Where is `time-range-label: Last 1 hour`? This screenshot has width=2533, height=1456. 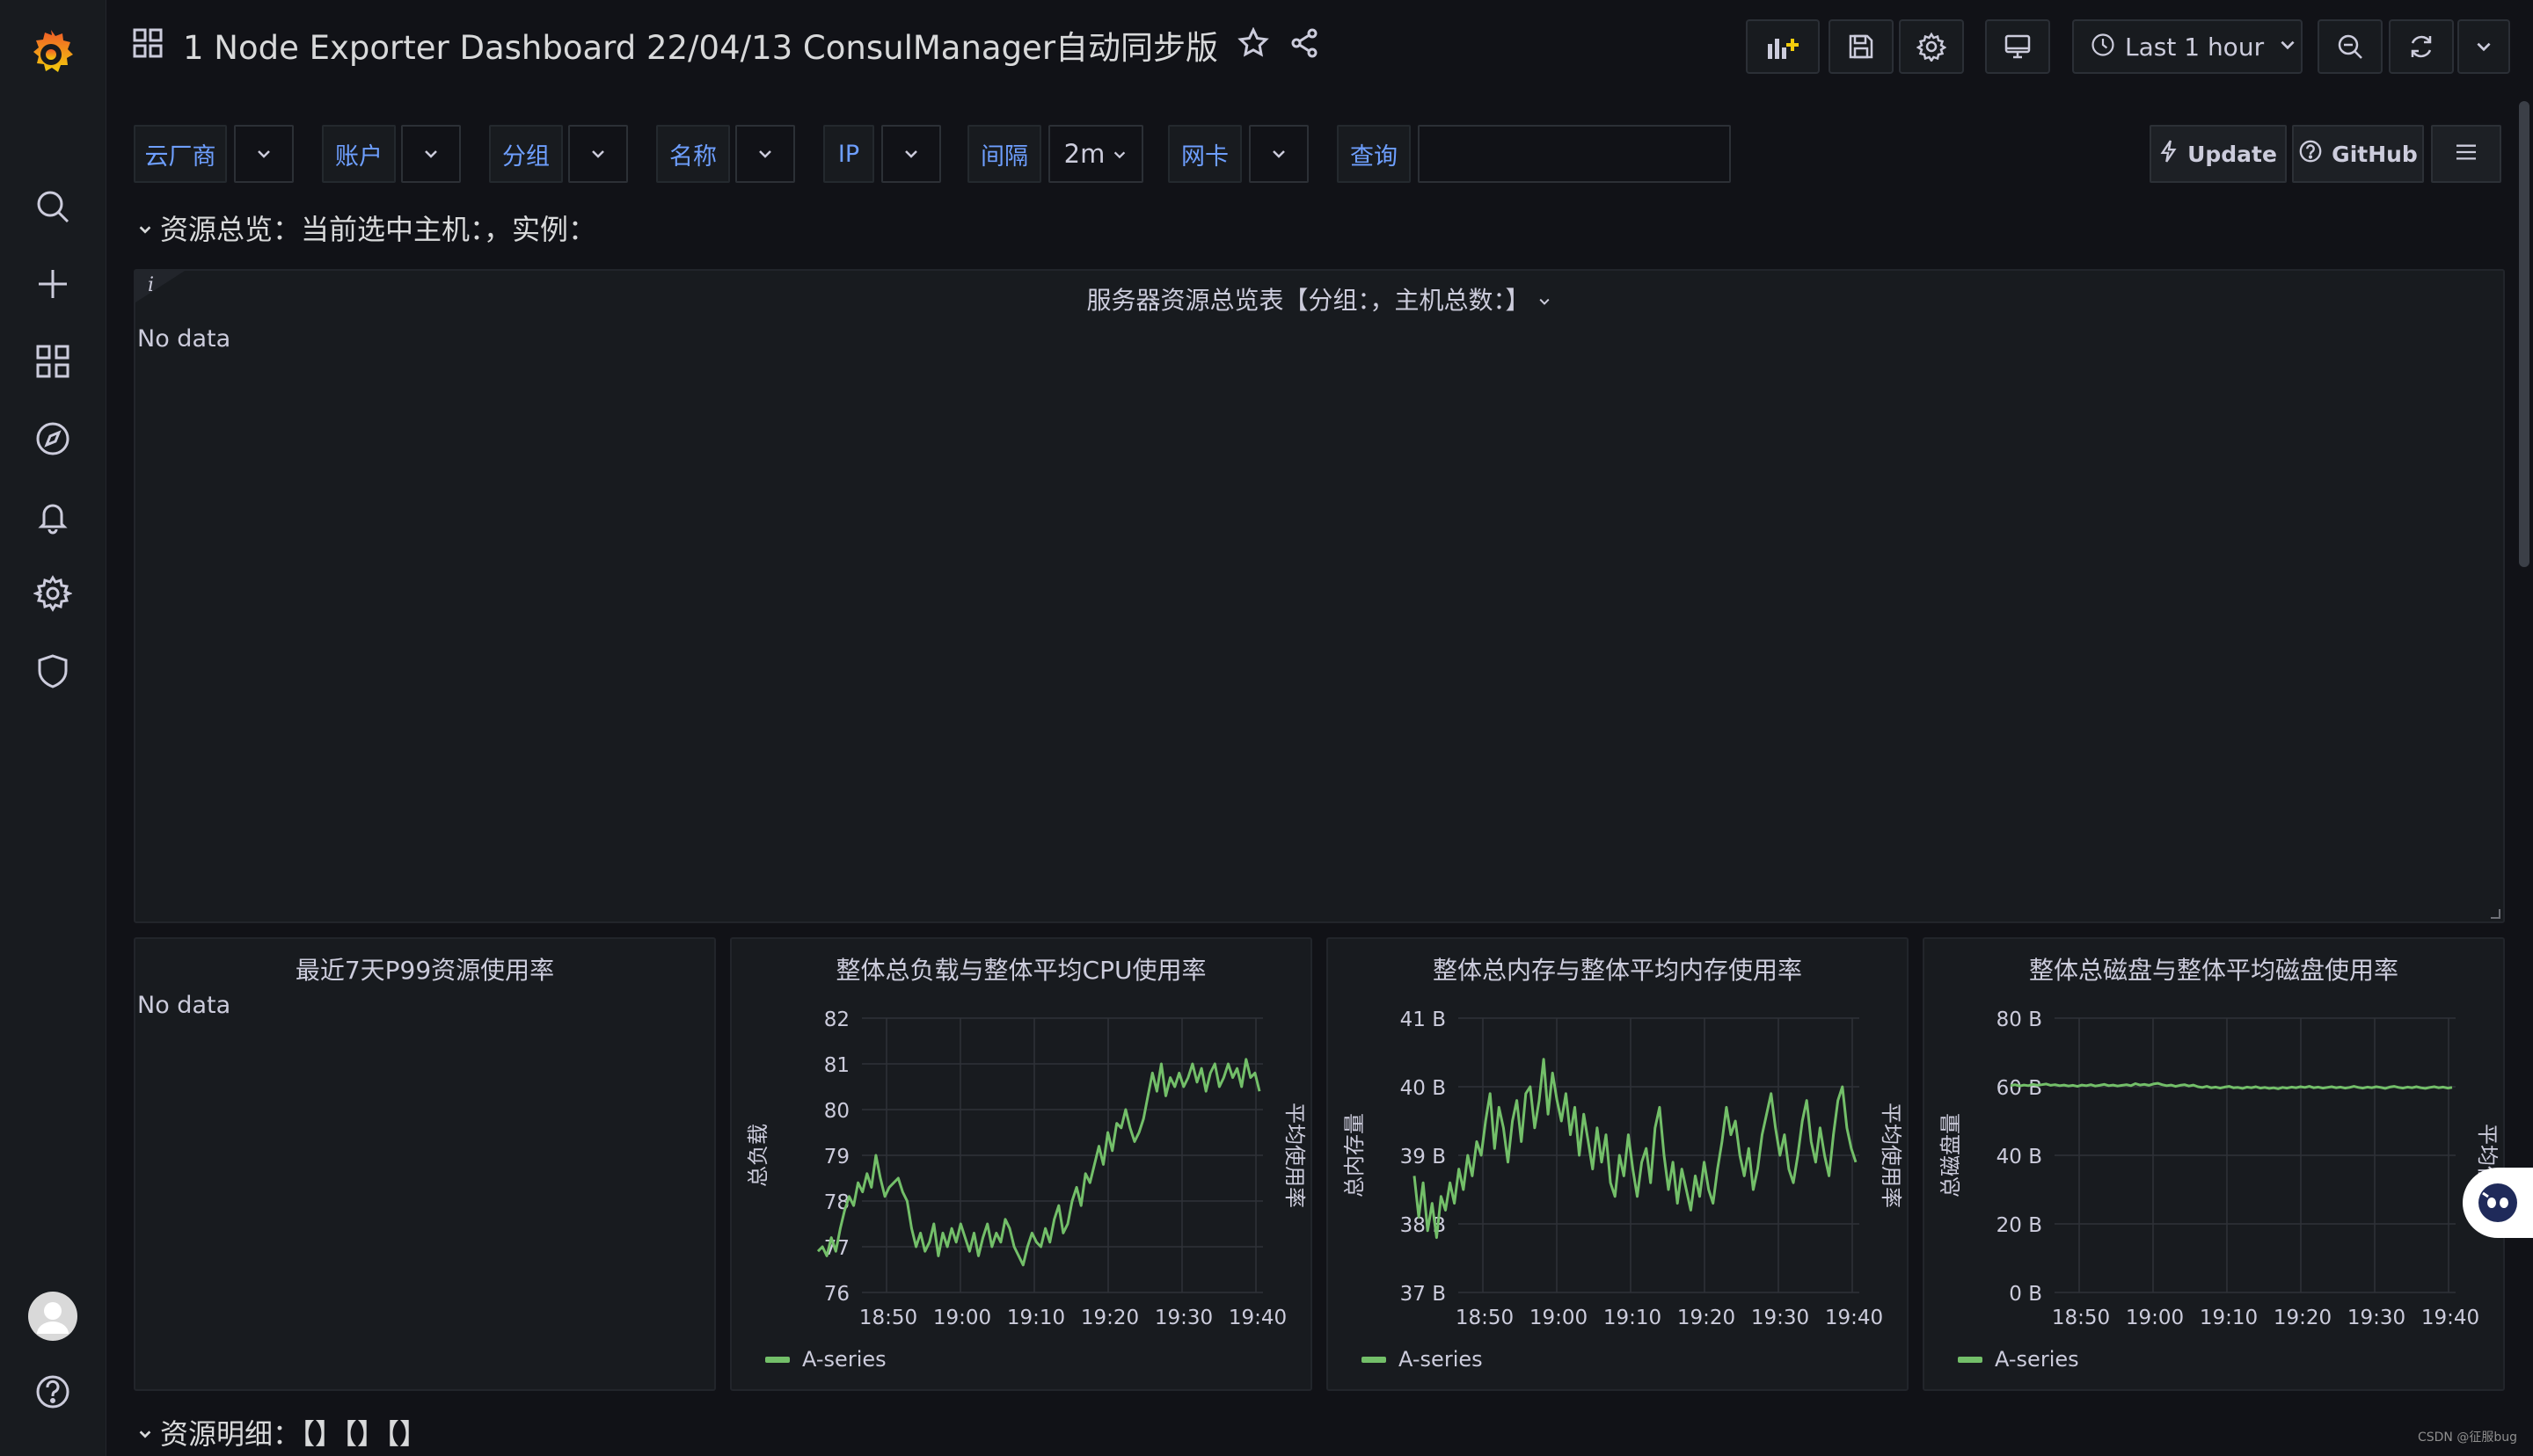 time-range-label: Last 1 hour is located at coordinates (2195, 47).